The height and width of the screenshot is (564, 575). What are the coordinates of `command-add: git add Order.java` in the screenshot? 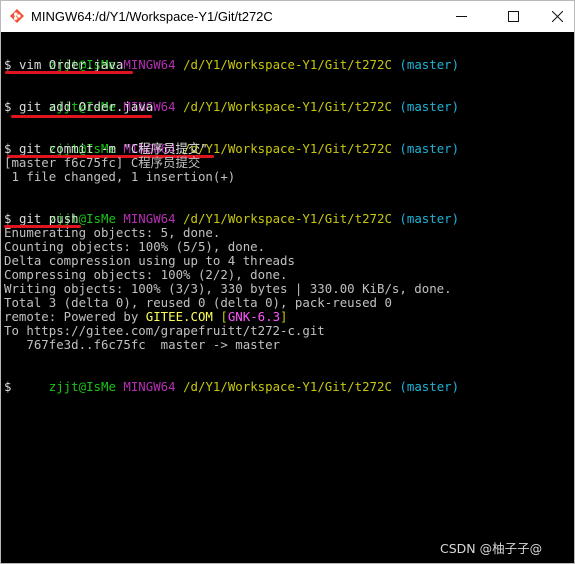 It's located at (86, 106).